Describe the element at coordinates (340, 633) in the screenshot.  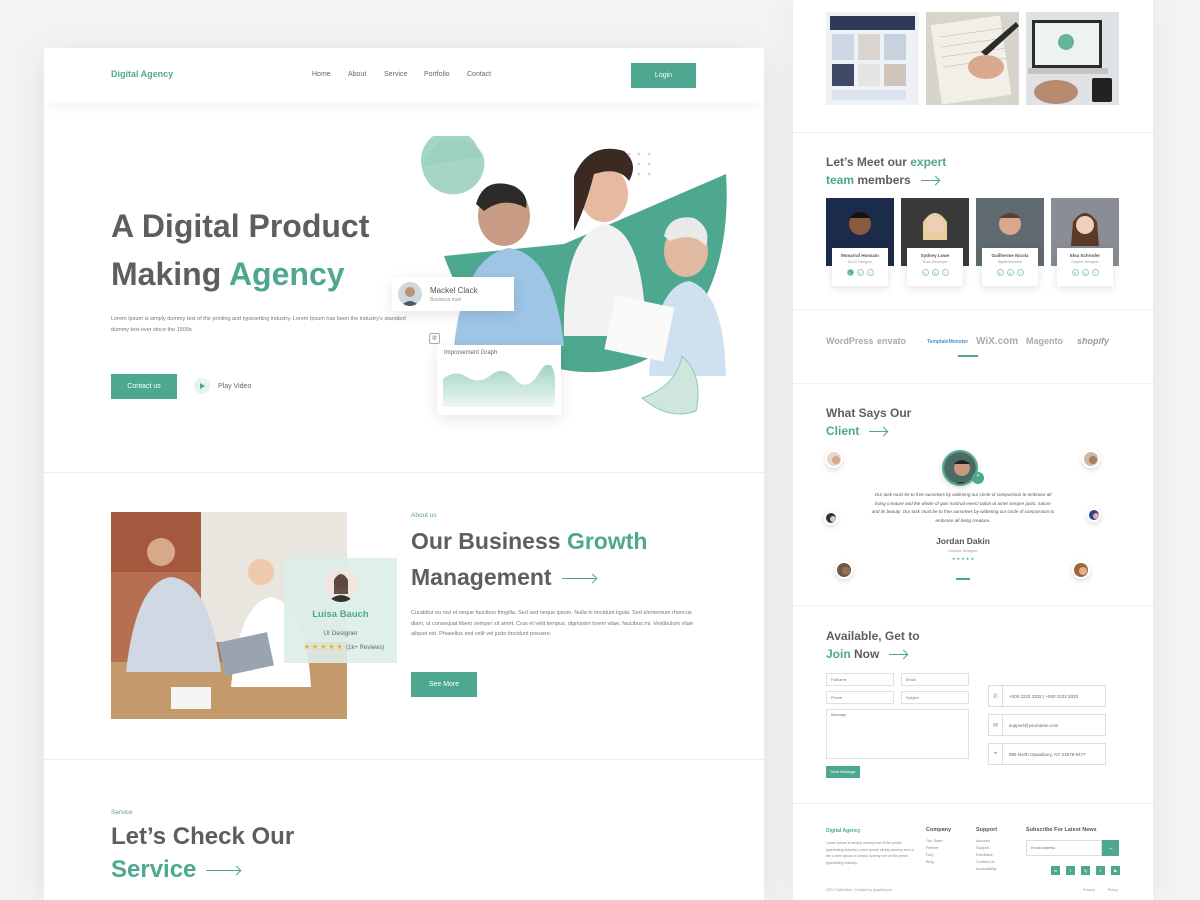
I see `person-role: UI Designer` at that location.